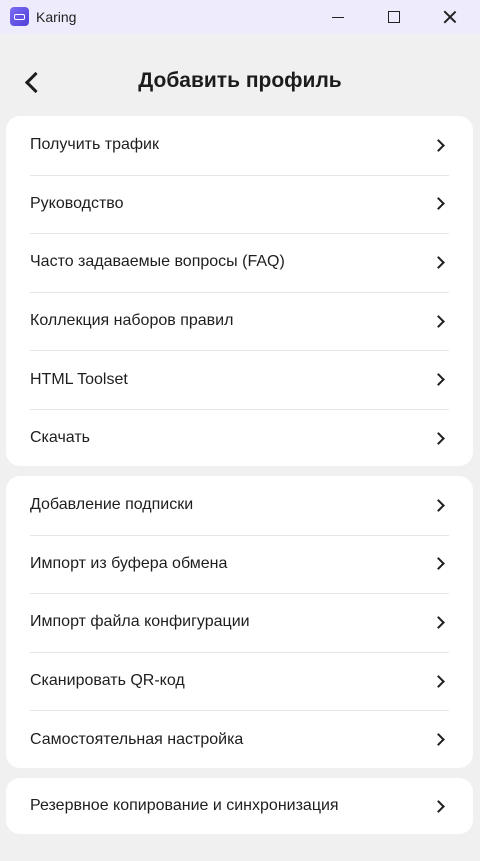 Image resolution: width=480 pixels, height=861 pixels. Describe the element at coordinates (239, 145) in the screenshot. I see `menu-item-get-traffic: Получить трафик` at that location.